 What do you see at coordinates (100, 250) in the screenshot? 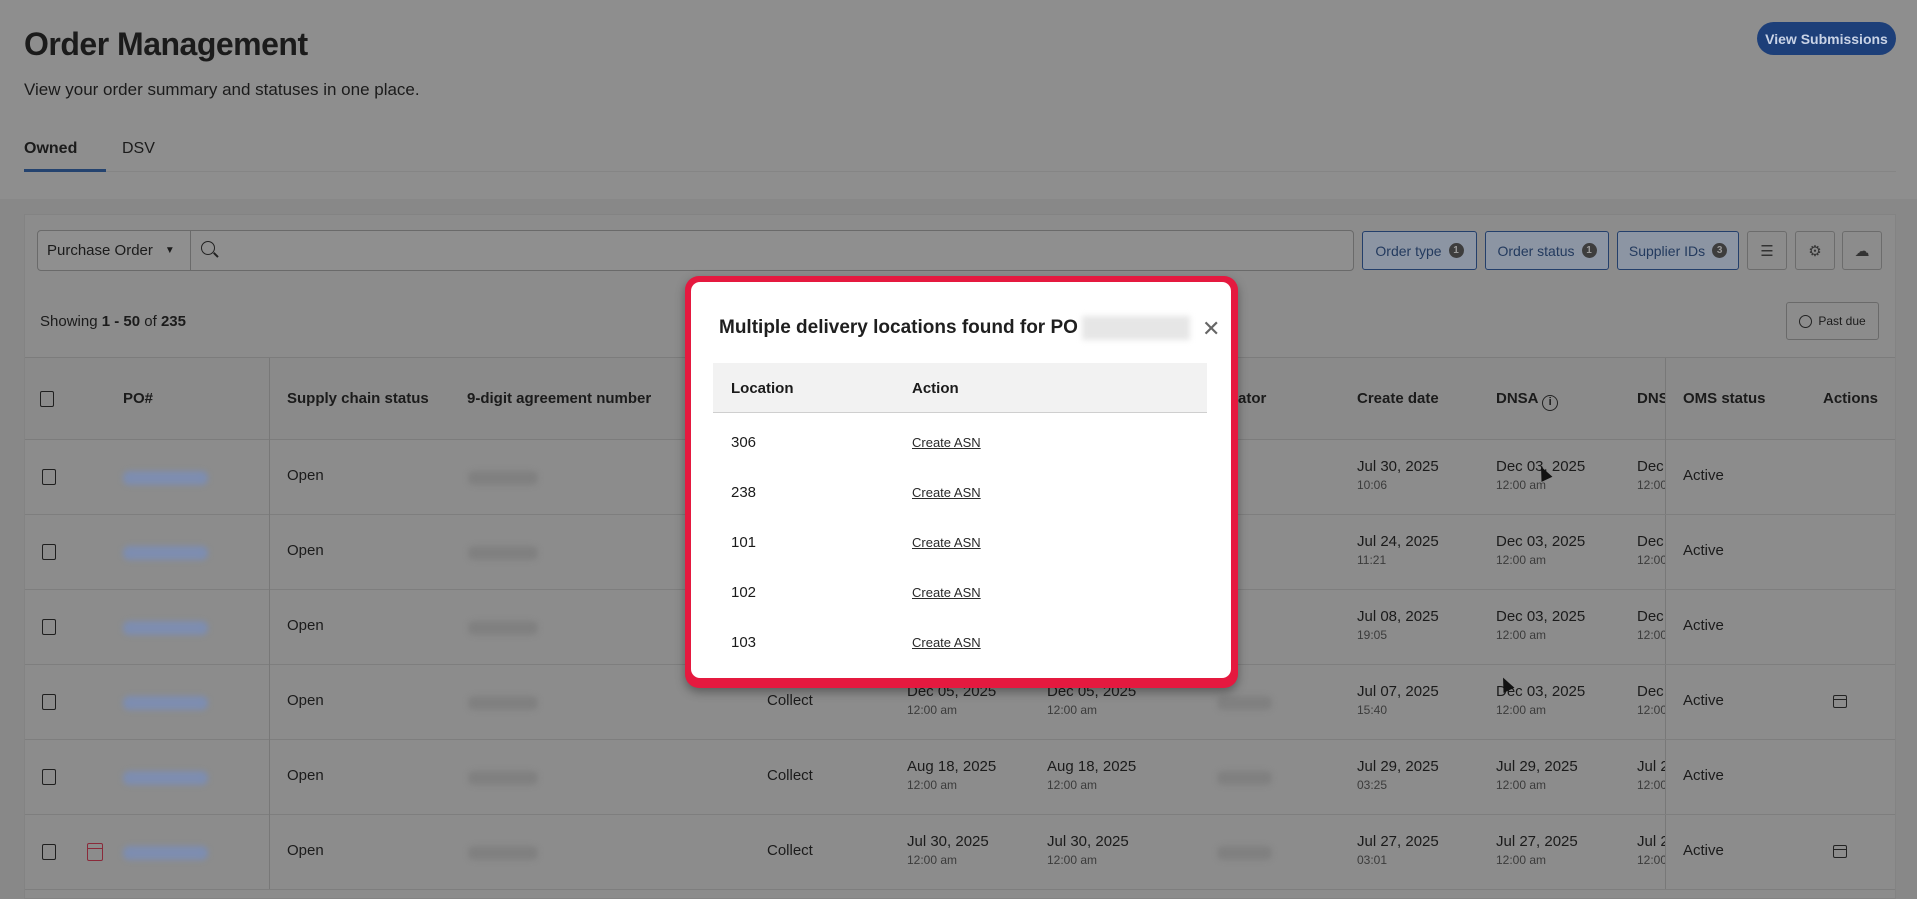
I see `search-type-value: Purchase Order` at bounding box center [100, 250].